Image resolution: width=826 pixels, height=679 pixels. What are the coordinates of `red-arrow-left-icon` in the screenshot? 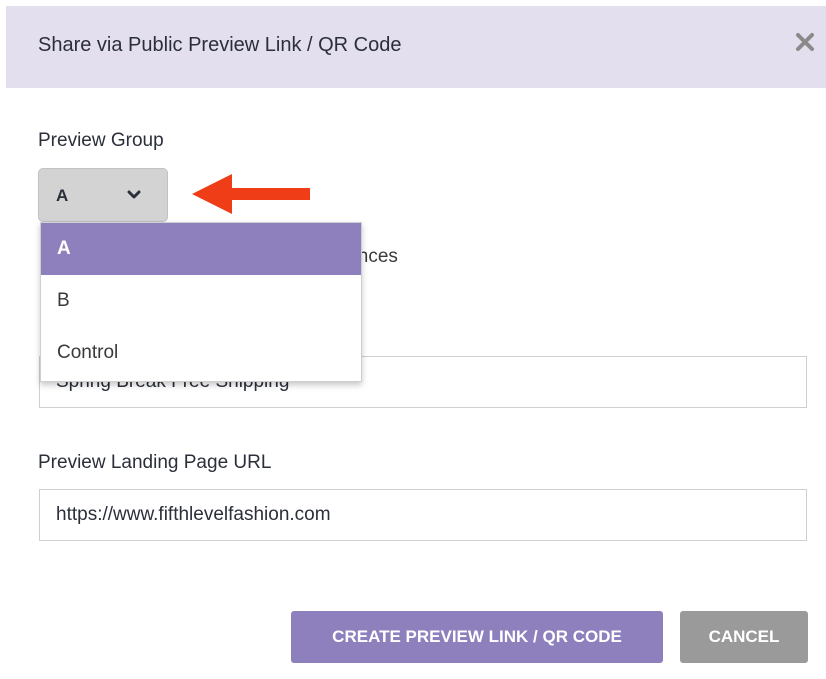 It's located at (251, 194).